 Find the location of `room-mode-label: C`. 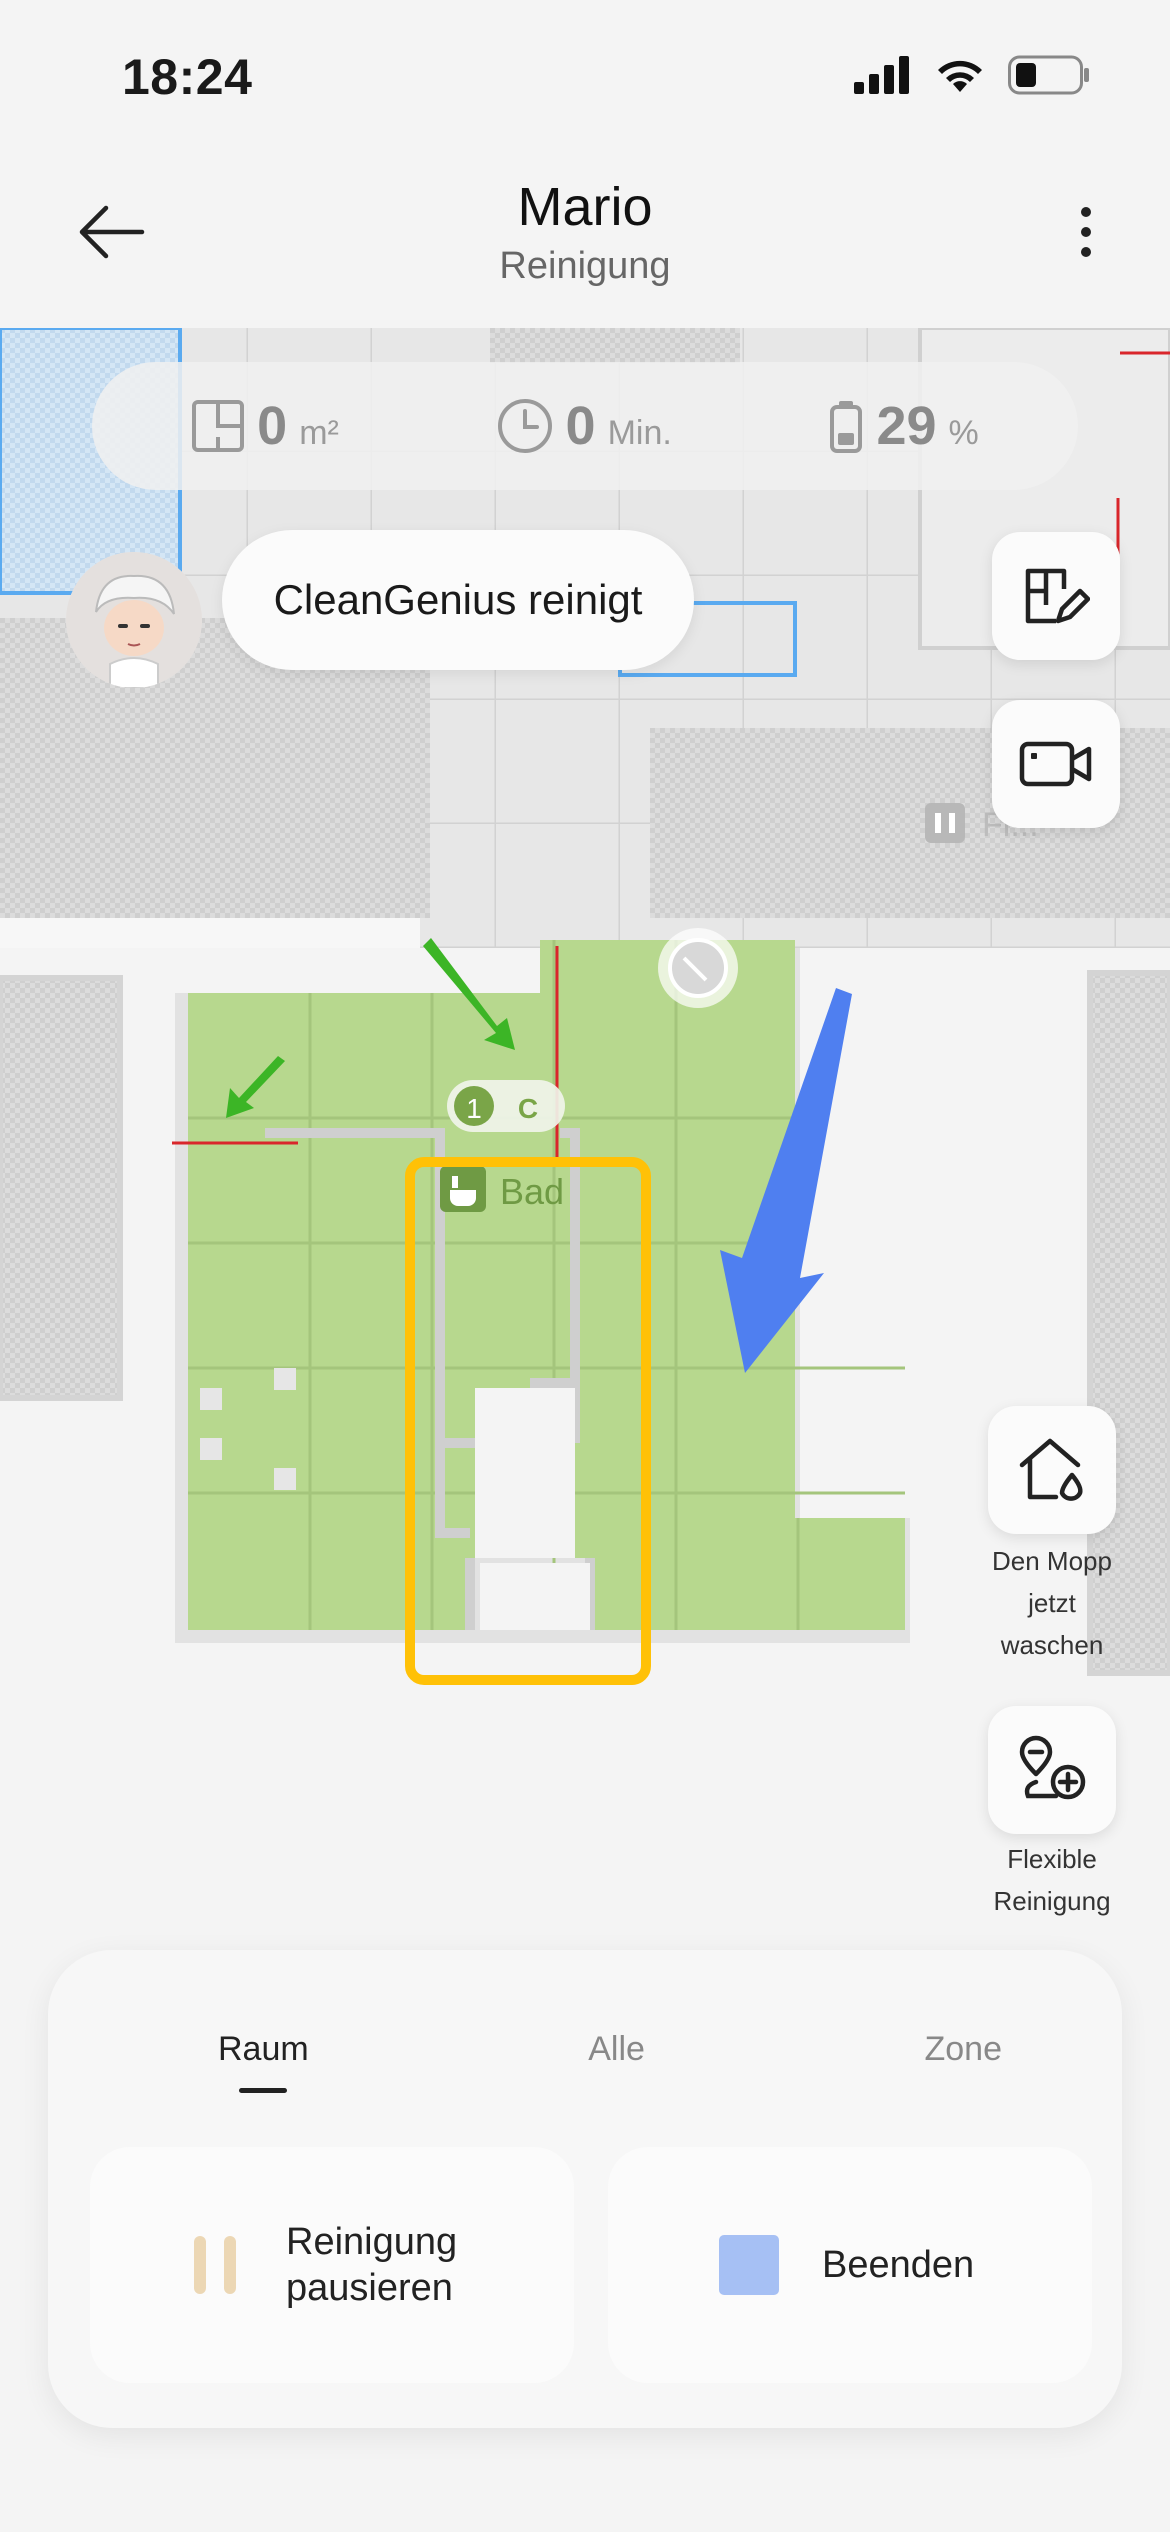

room-mode-label: C is located at coordinates (528, 1108).